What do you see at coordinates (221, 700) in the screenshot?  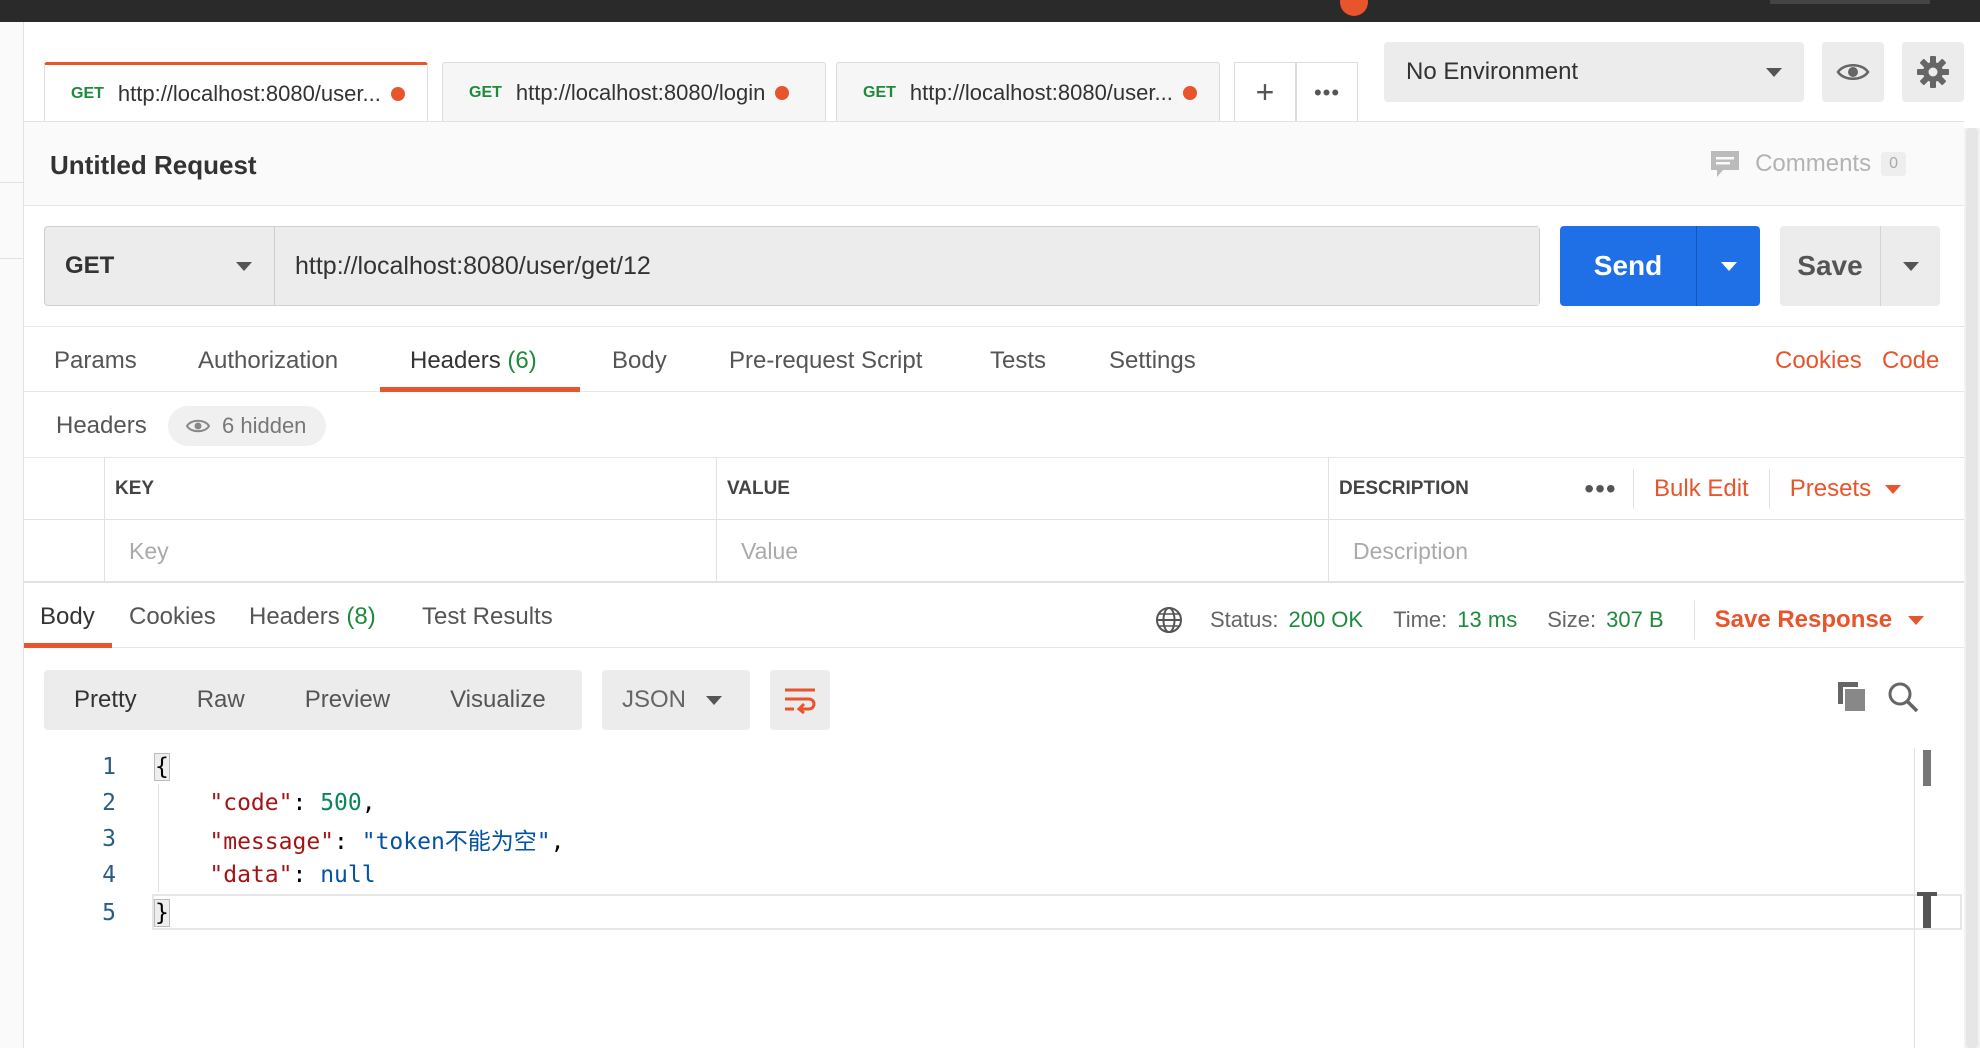 I see `view-raw: Raw` at bounding box center [221, 700].